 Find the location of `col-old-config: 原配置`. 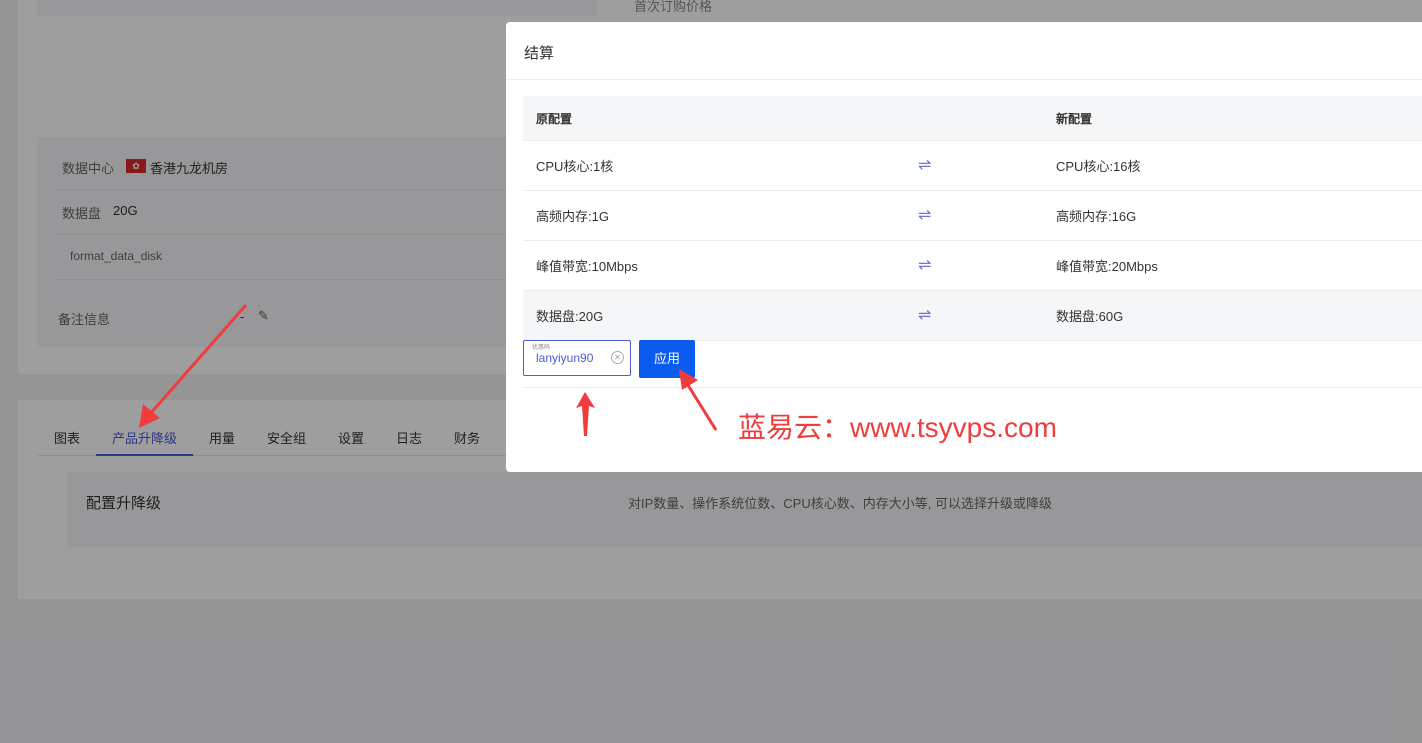

col-old-config: 原配置 is located at coordinates (554, 119).